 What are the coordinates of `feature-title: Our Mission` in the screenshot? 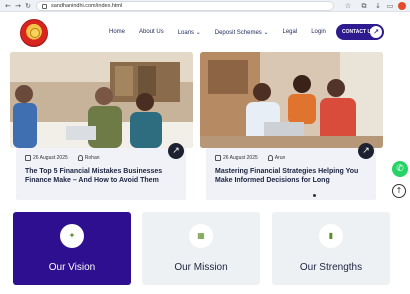 It's located at (201, 267).